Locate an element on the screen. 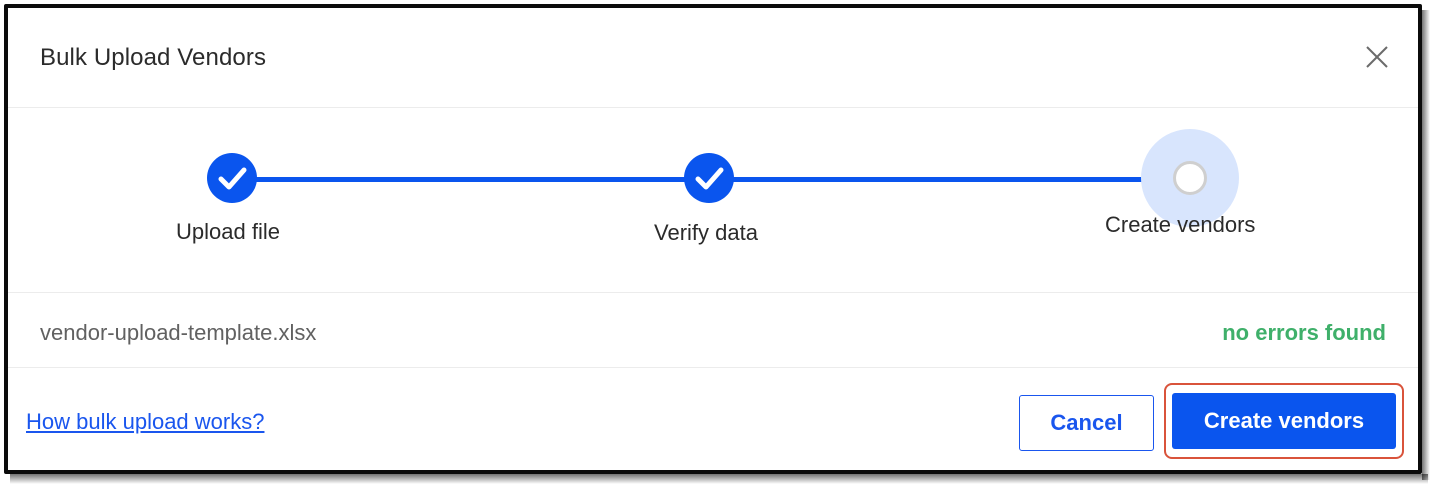 The height and width of the screenshot is (489, 1434). create-vendors-button: Create vendors is located at coordinates (1284, 421).